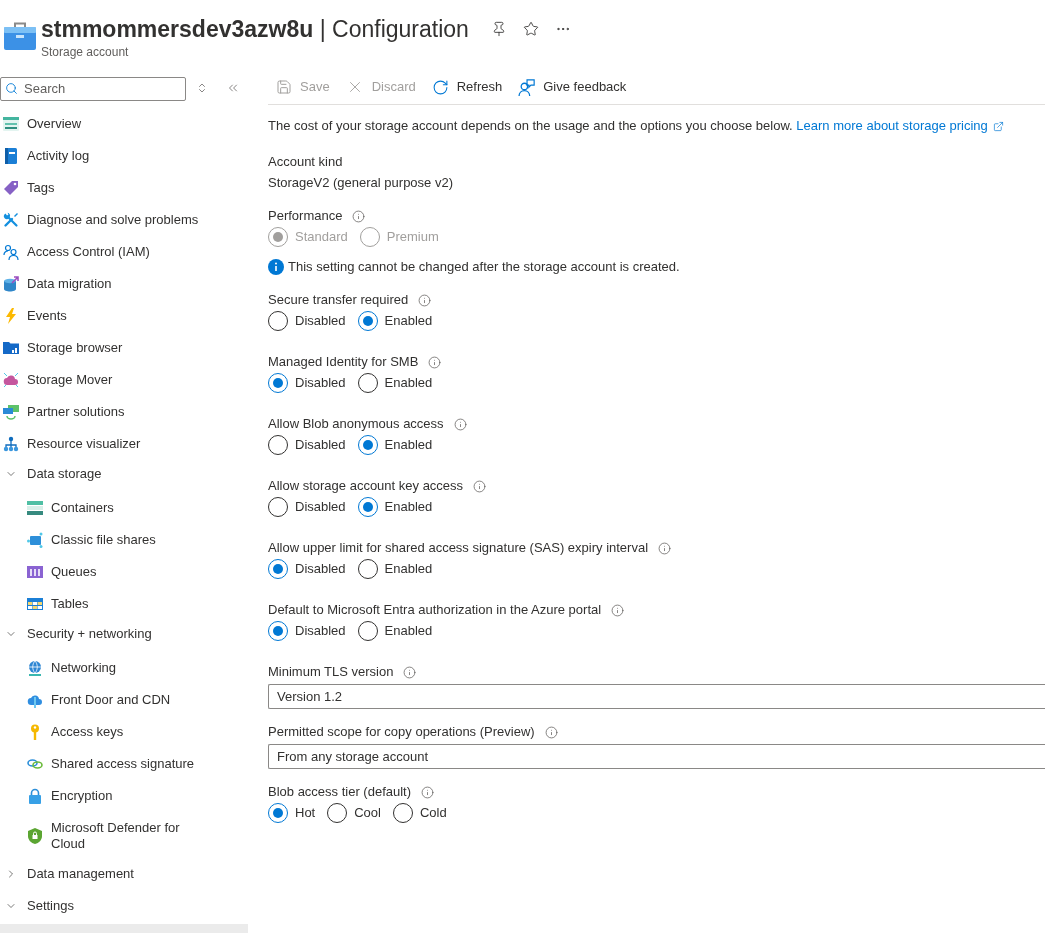  Describe the element at coordinates (900, 126) in the screenshot. I see `pricing-link: Learn more about storage pricing` at that location.